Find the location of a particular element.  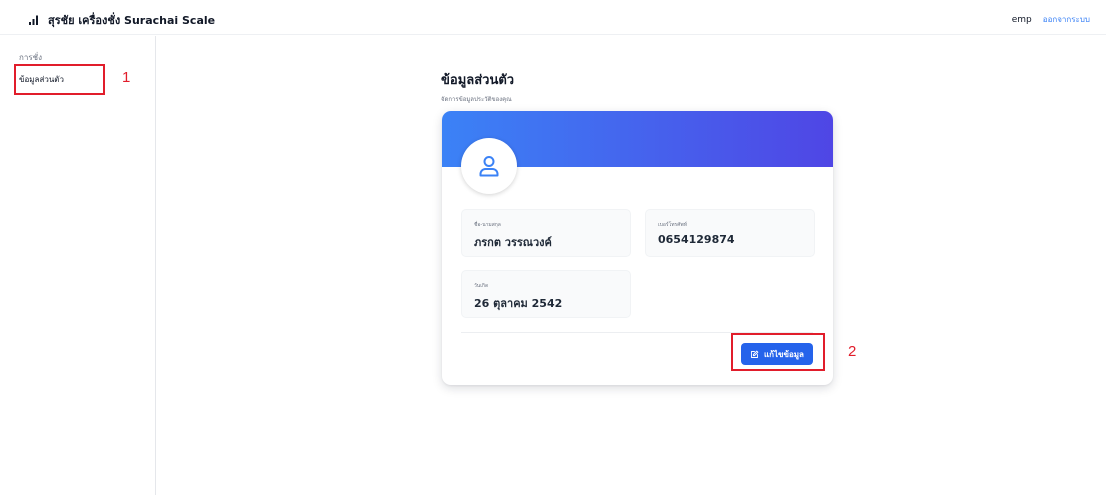

app-title: สุรชัย เครื่องชั่ง Surachai Scale is located at coordinates (132, 20).